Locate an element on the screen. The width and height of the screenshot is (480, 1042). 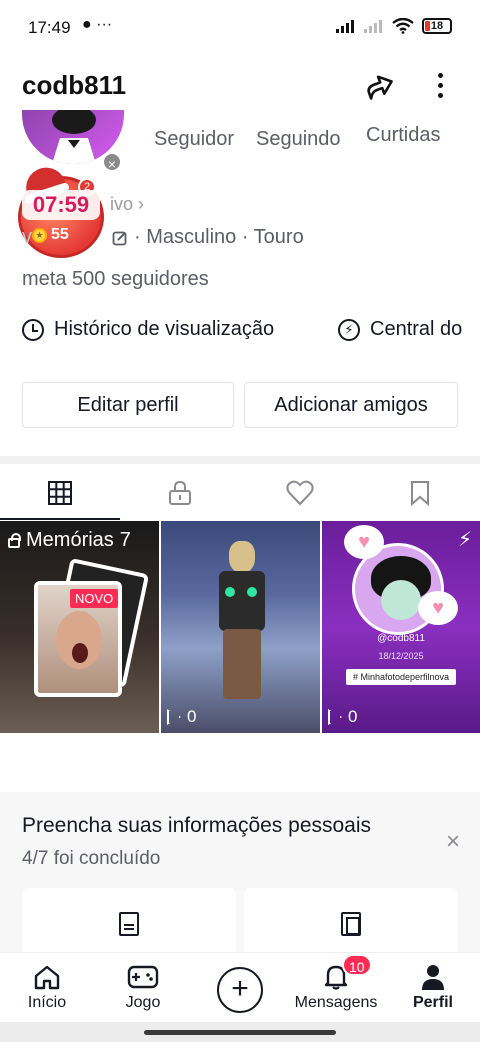
following-stat: Seguindo is located at coordinates (298, 139).